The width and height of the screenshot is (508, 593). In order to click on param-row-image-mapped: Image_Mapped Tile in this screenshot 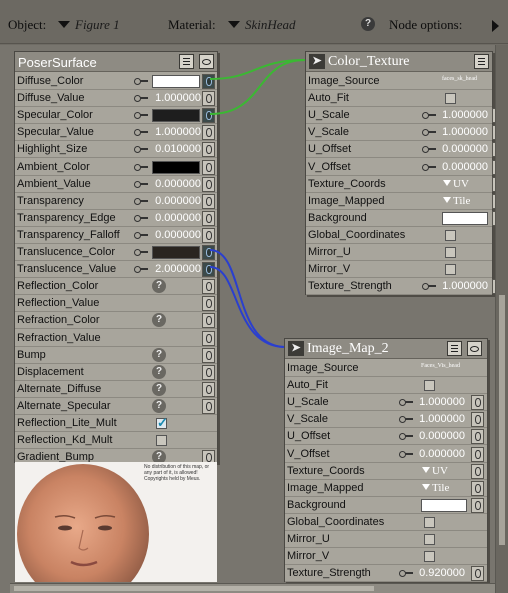, I will do `click(405, 201)`.